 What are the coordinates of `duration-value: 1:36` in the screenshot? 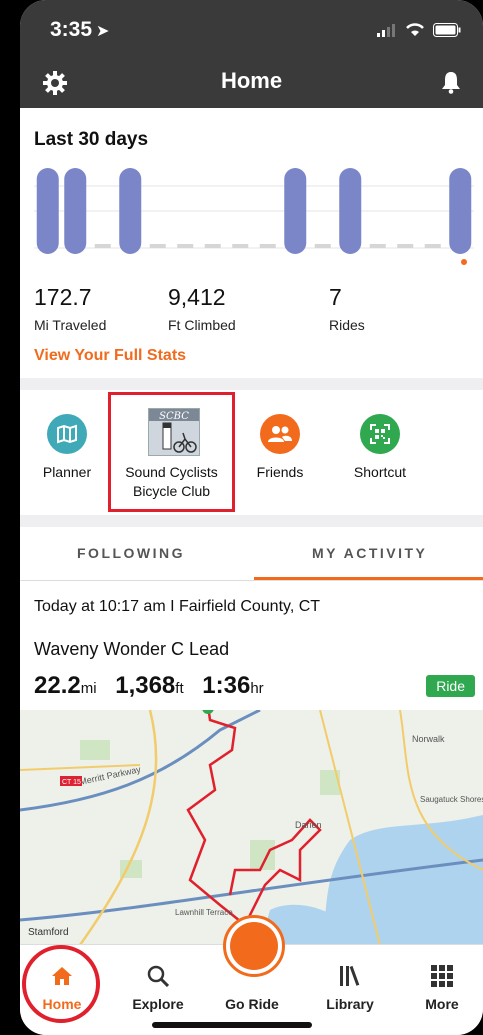 It's located at (226, 685).